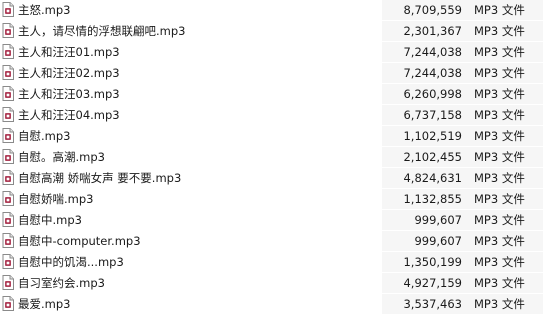  Describe the element at coordinates (50, 220) in the screenshot. I see `file-name: 自慰中.mp3` at that location.